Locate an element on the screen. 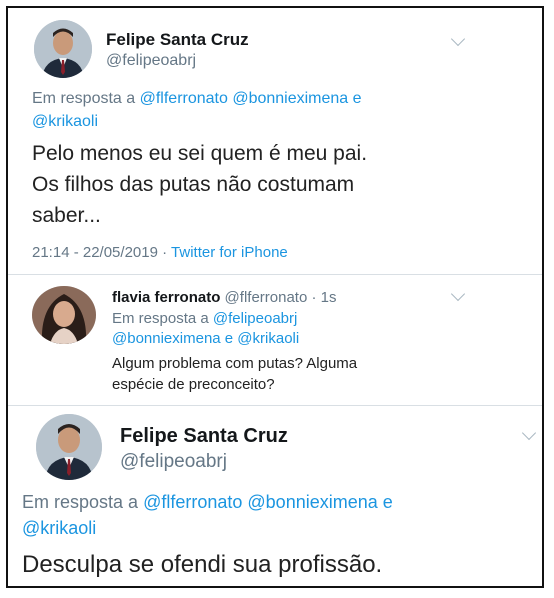  reply-mentions-continued: @bonnieximena e @krikaoli is located at coordinates (205, 338).